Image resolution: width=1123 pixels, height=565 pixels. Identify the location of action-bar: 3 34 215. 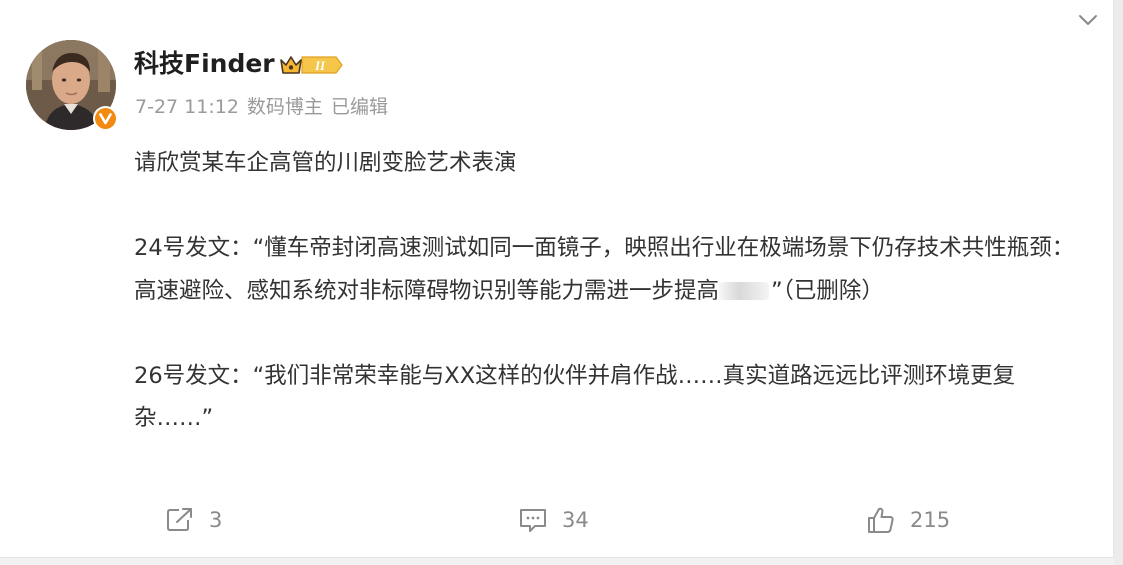
(556, 520).